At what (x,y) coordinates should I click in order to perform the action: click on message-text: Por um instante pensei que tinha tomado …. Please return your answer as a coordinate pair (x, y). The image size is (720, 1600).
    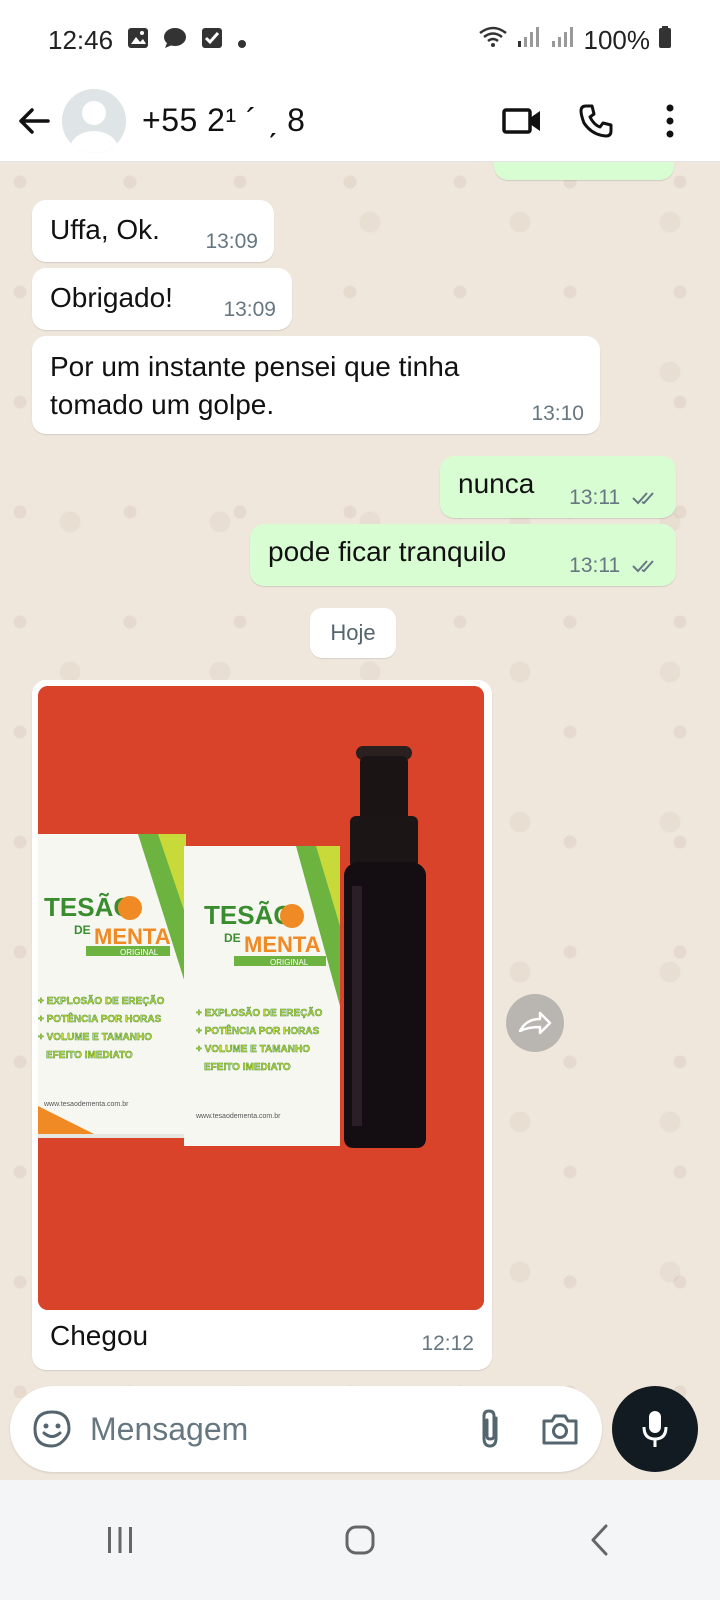
    Looking at the image, I should click on (255, 385).